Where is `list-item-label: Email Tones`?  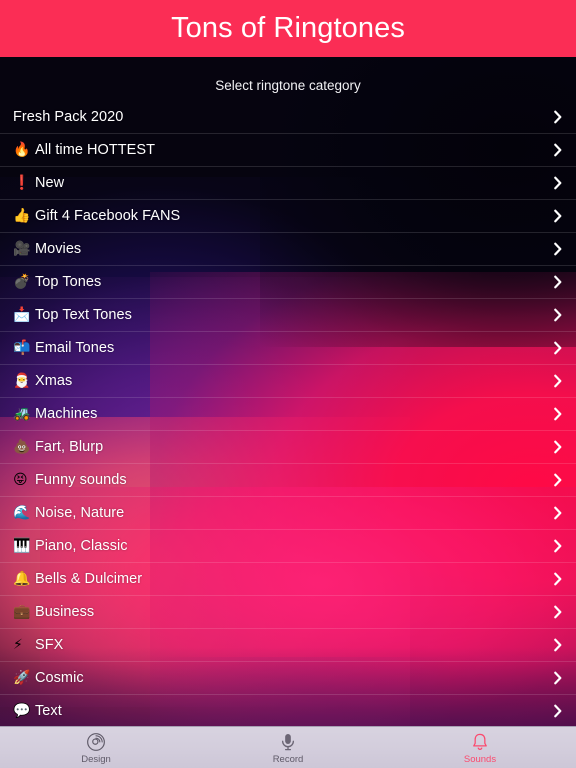
list-item-label: Email Tones is located at coordinates (75, 348).